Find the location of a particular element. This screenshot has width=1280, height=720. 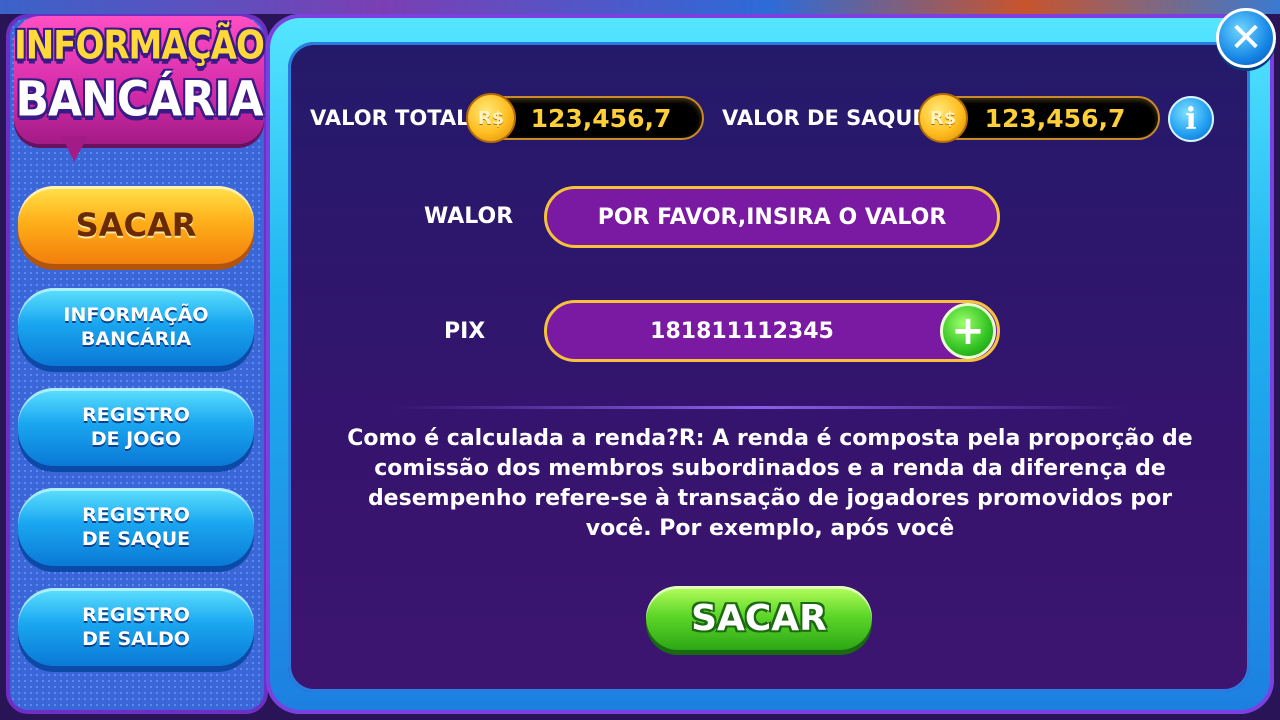

withdraw-value-label: VALOR DE SAQUE is located at coordinates (824, 118).